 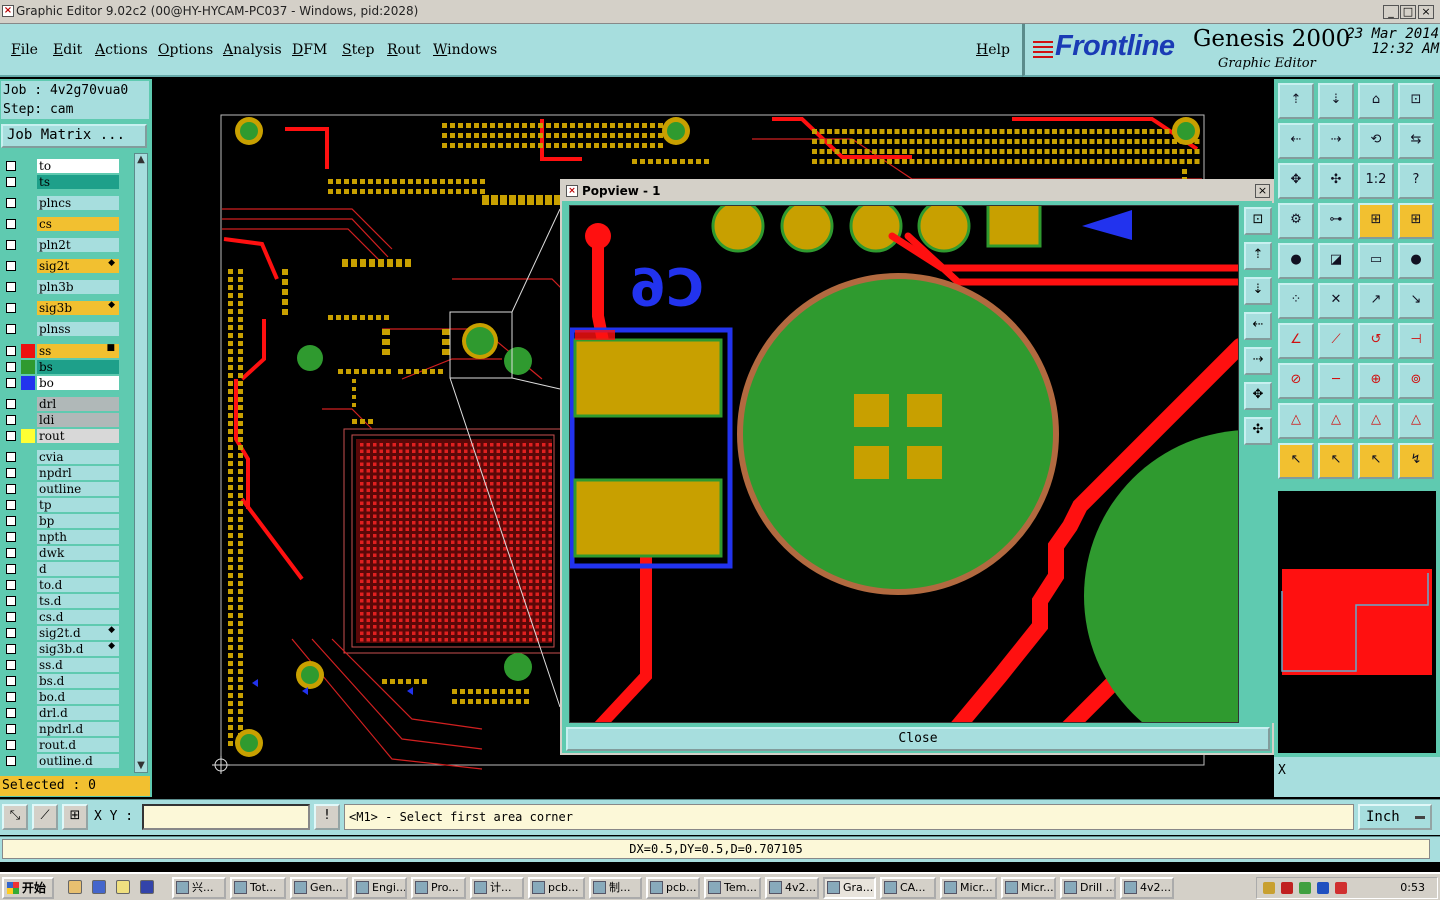 What do you see at coordinates (1262, 191) in the screenshot?
I see `popview-close-icon: ×` at bounding box center [1262, 191].